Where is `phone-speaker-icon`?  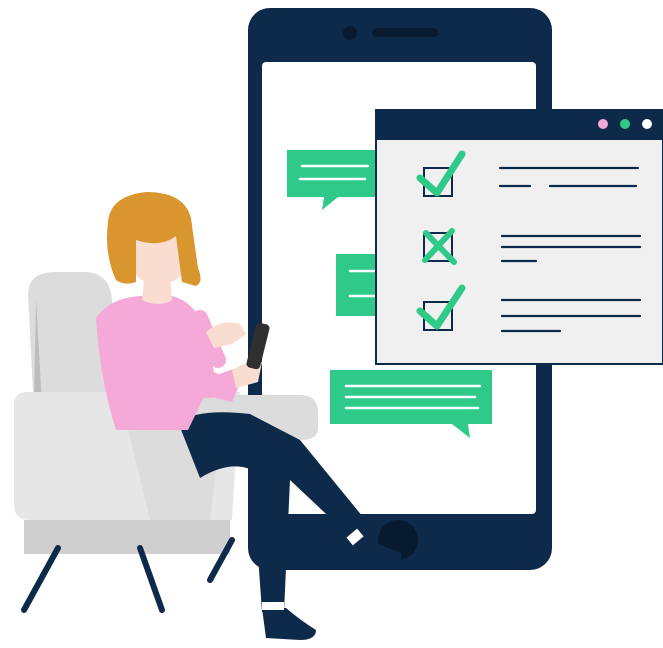
phone-speaker-icon is located at coordinates (405, 32).